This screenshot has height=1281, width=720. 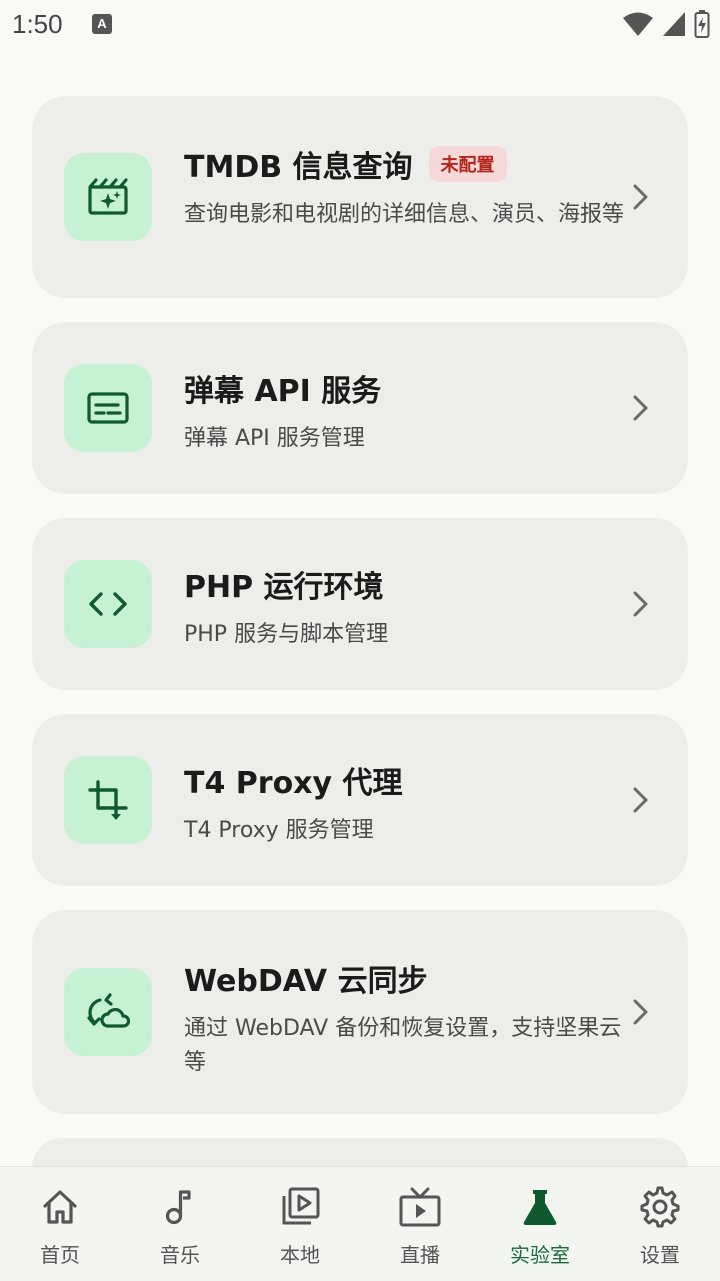 I want to click on card-title-row: WebDAV 云同步, so click(x=404, y=978).